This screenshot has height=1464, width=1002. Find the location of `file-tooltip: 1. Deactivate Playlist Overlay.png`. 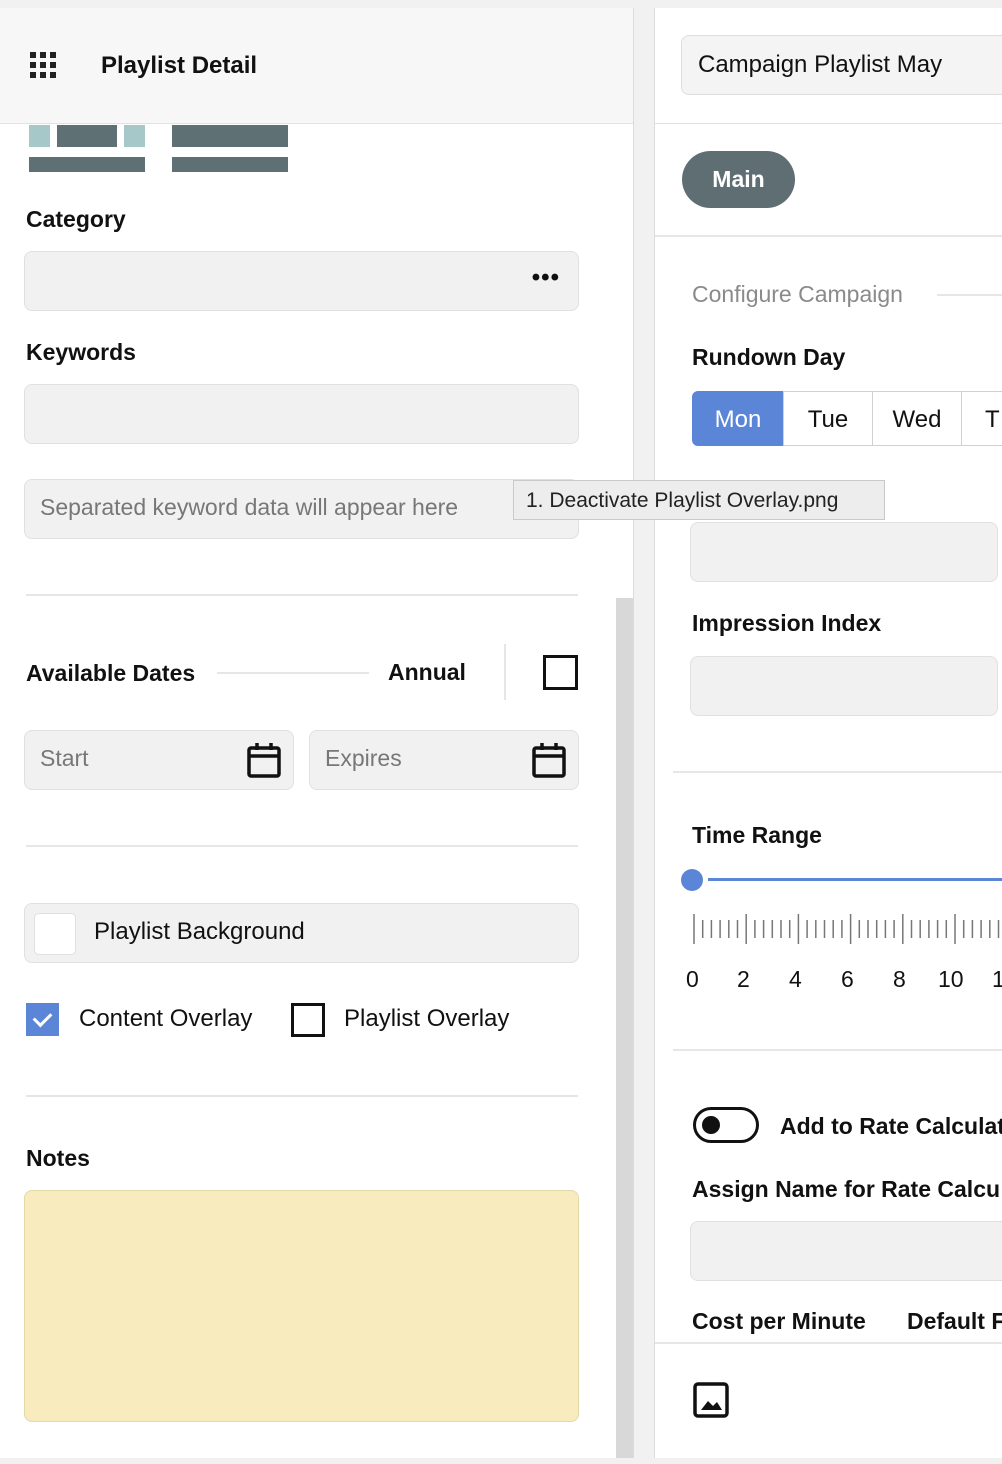

file-tooltip: 1. Deactivate Playlist Overlay.png is located at coordinates (699, 500).